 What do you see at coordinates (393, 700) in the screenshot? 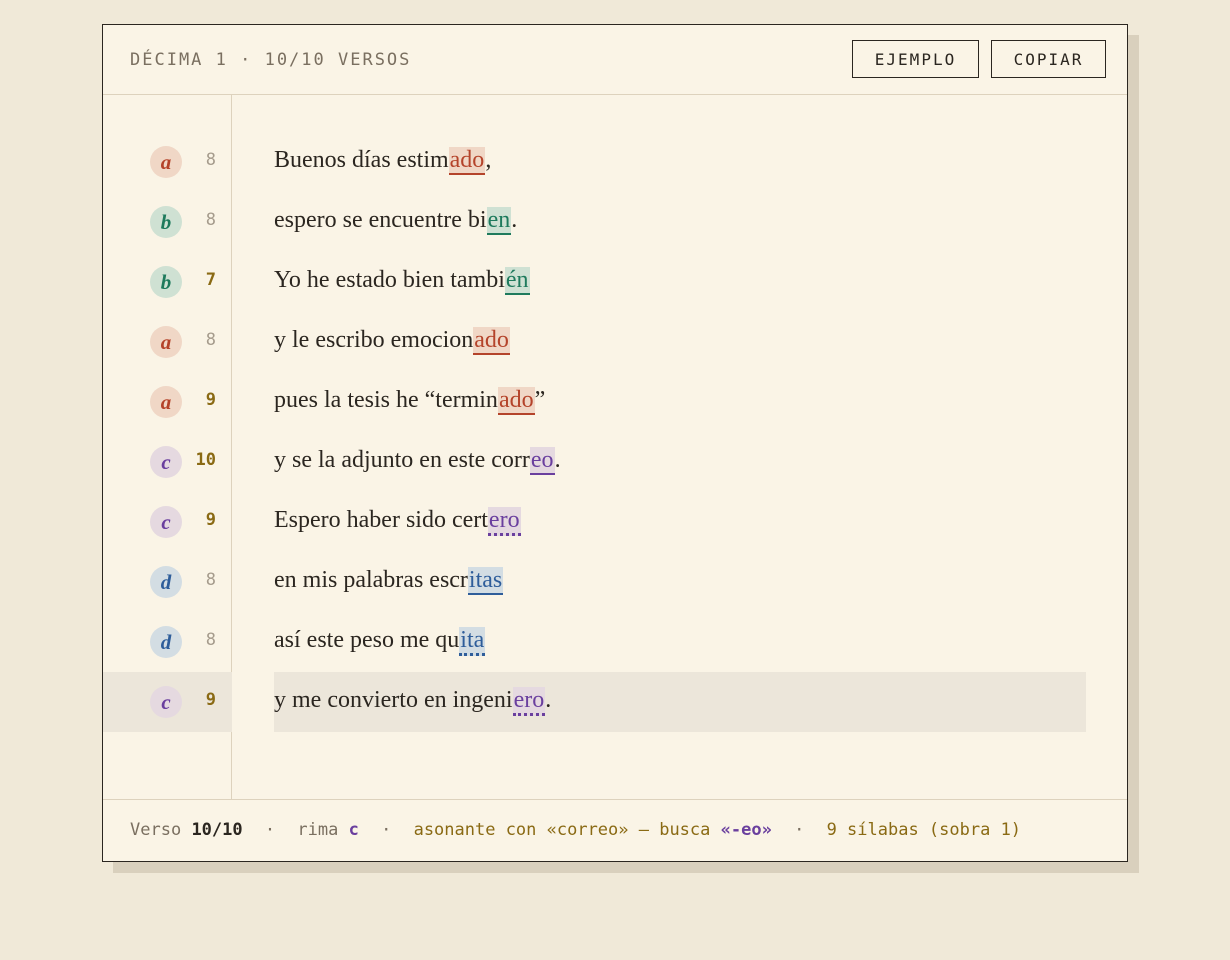
I see `verse-text: y me convierto en ingeni` at bounding box center [393, 700].